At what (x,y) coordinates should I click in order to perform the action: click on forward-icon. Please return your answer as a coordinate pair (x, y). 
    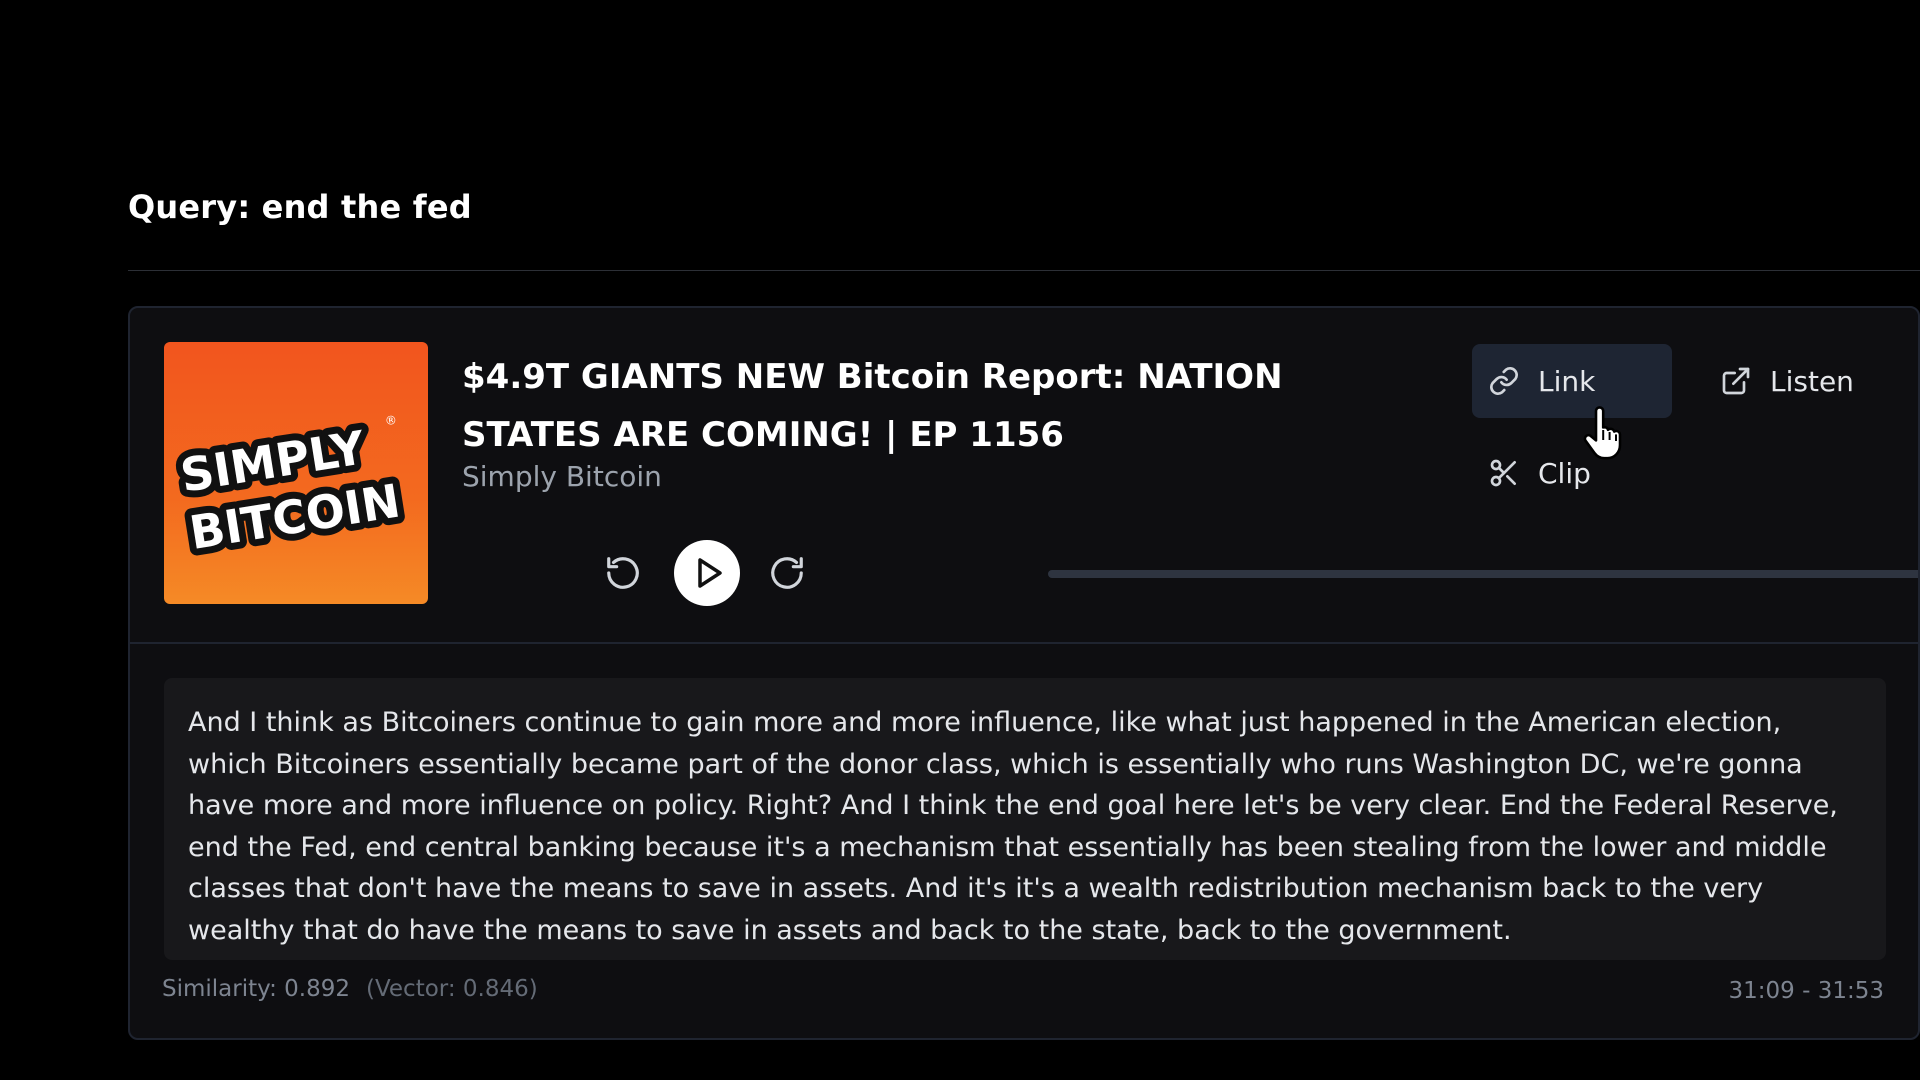
    Looking at the image, I should click on (787, 573).